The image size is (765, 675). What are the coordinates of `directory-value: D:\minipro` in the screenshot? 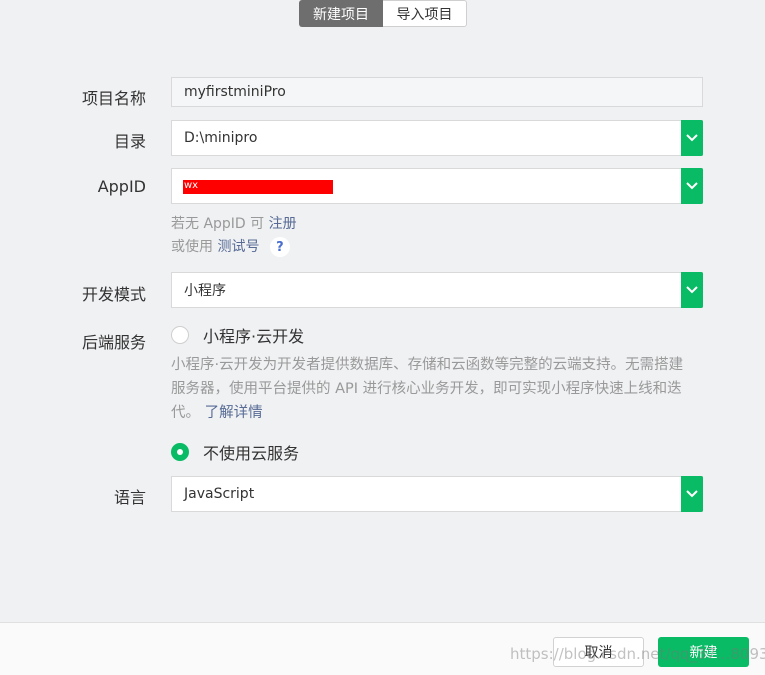 It's located at (221, 138).